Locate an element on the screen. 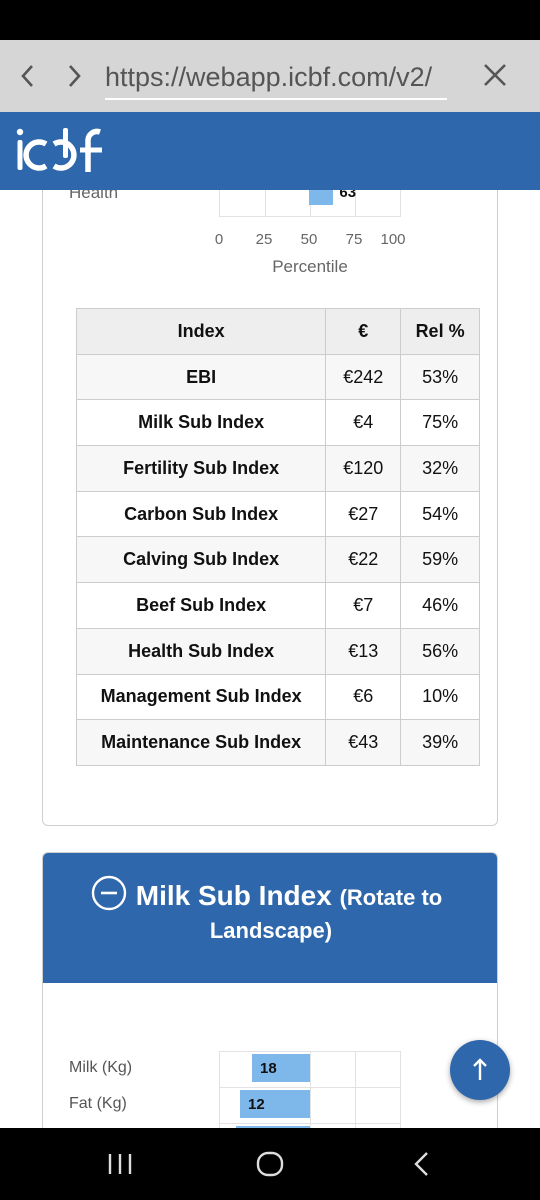 Image resolution: width=540 pixels, height=1200 pixels. back-button is located at coordinates (28, 76).